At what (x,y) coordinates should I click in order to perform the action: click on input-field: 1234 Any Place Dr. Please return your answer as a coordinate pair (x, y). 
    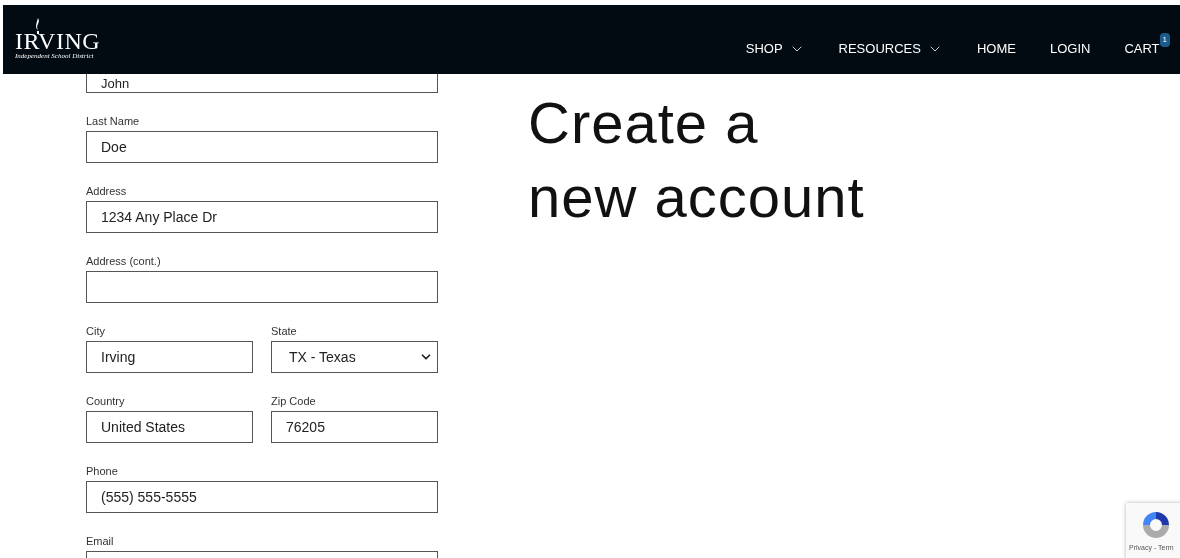
    Looking at the image, I should click on (262, 217).